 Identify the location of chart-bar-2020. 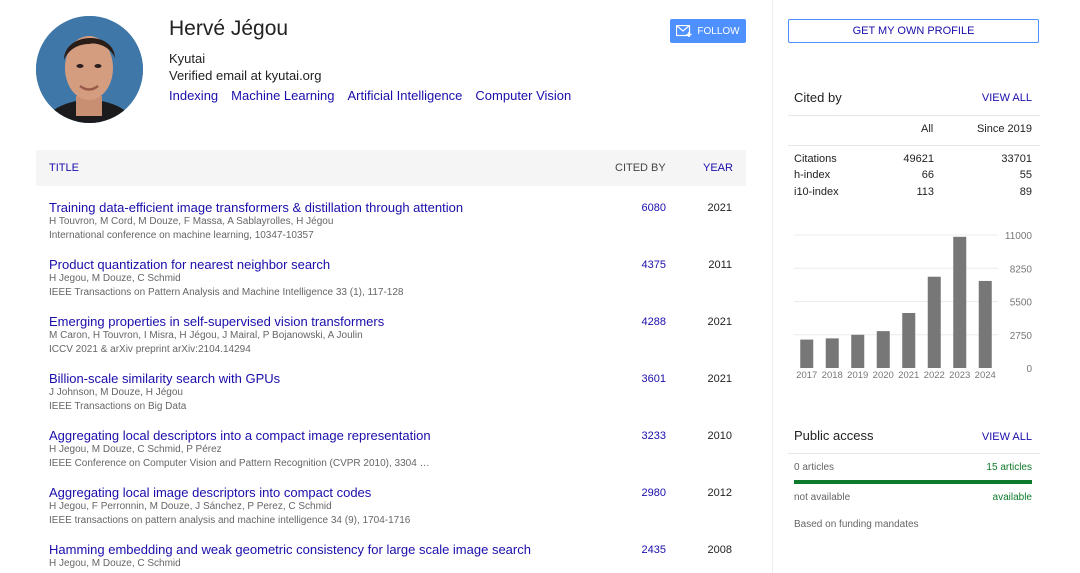
(883, 349).